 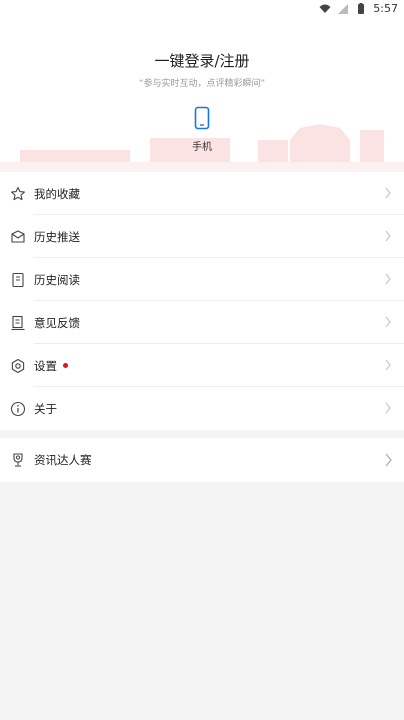 I want to click on menu-item-news-contest: 资讯达人赛, so click(x=202, y=460).